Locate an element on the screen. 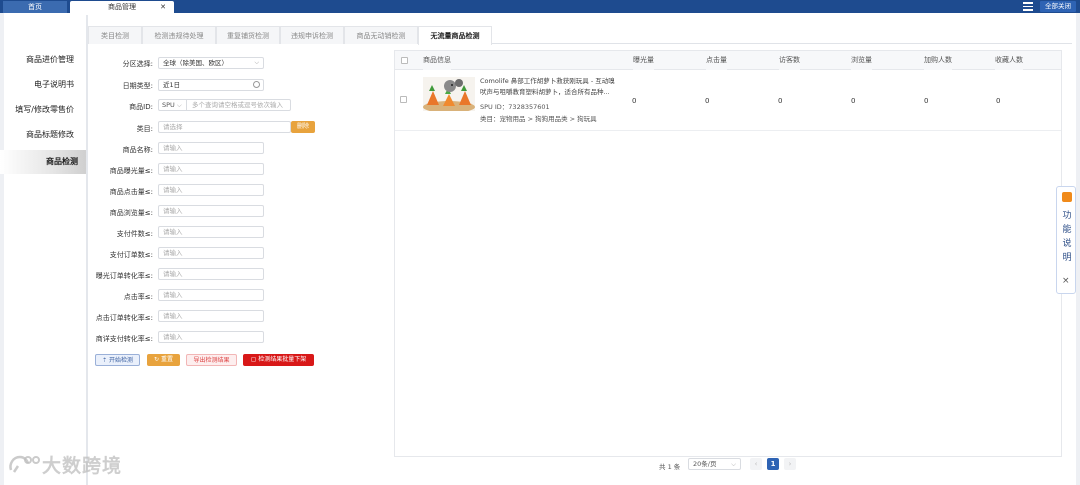 The height and width of the screenshot is (485, 1080). field-label: 商品浏览量≤: is located at coordinates (131, 213).